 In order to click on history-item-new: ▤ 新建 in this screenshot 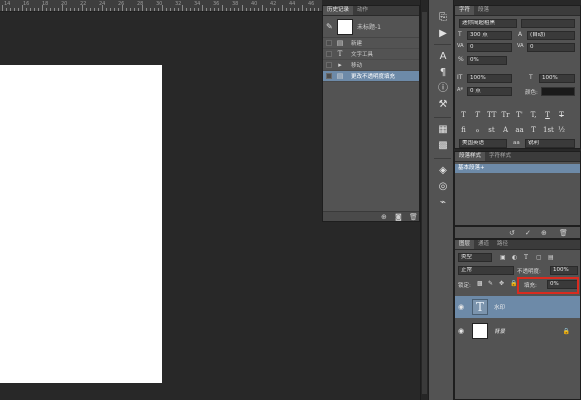, I will do `click(371, 43)`.